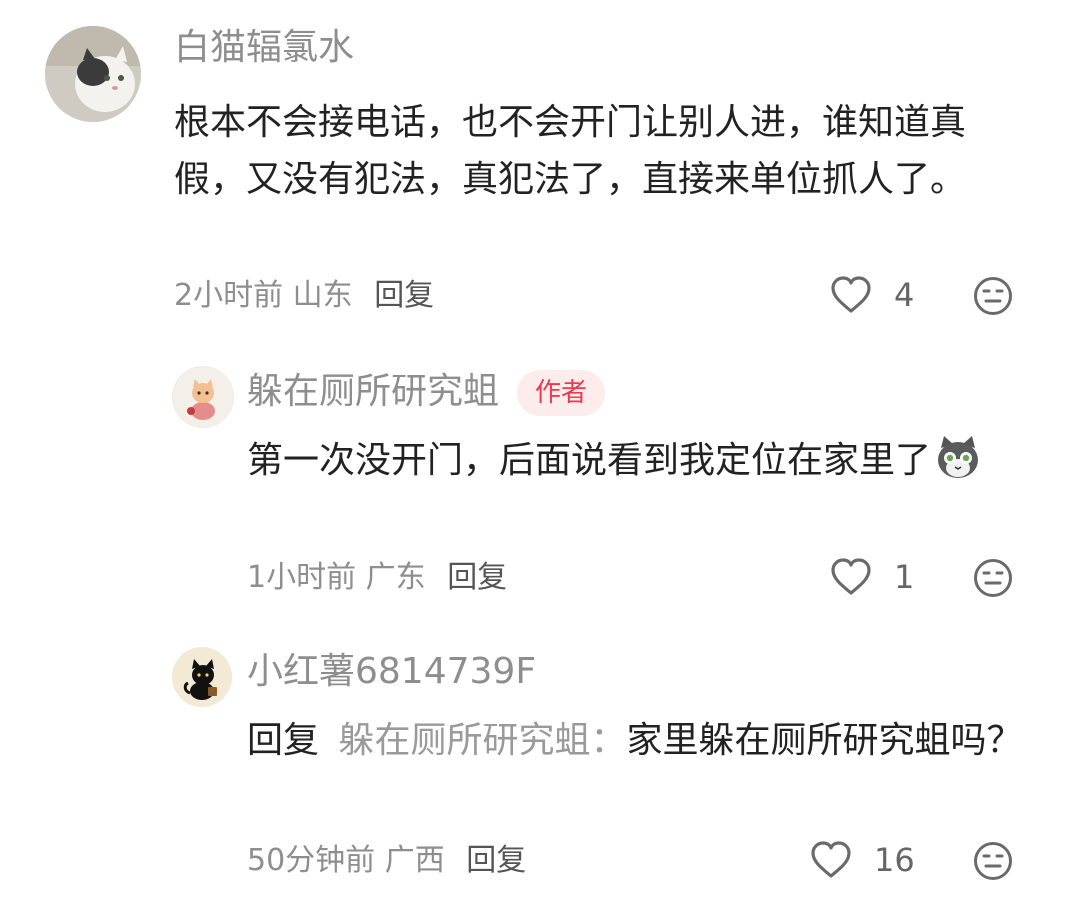  What do you see at coordinates (395, 577) in the screenshot?
I see `reply-location: 广东` at bounding box center [395, 577].